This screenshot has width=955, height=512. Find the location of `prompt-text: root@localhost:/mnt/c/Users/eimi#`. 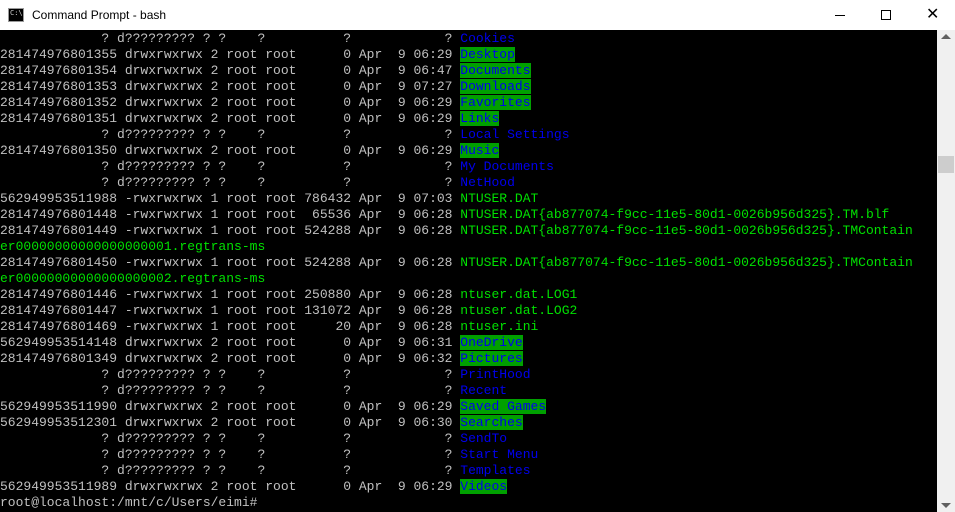

prompt-text: root@localhost:/mnt/c/Users/eimi# is located at coordinates (129, 502).